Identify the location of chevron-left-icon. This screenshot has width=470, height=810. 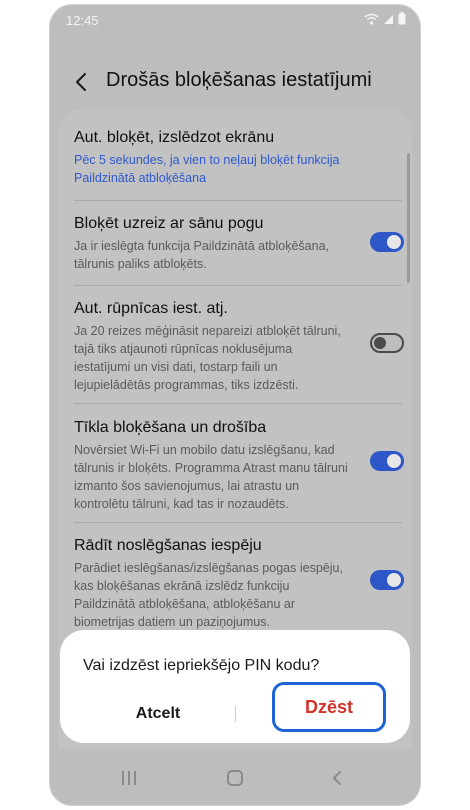
(81, 82).